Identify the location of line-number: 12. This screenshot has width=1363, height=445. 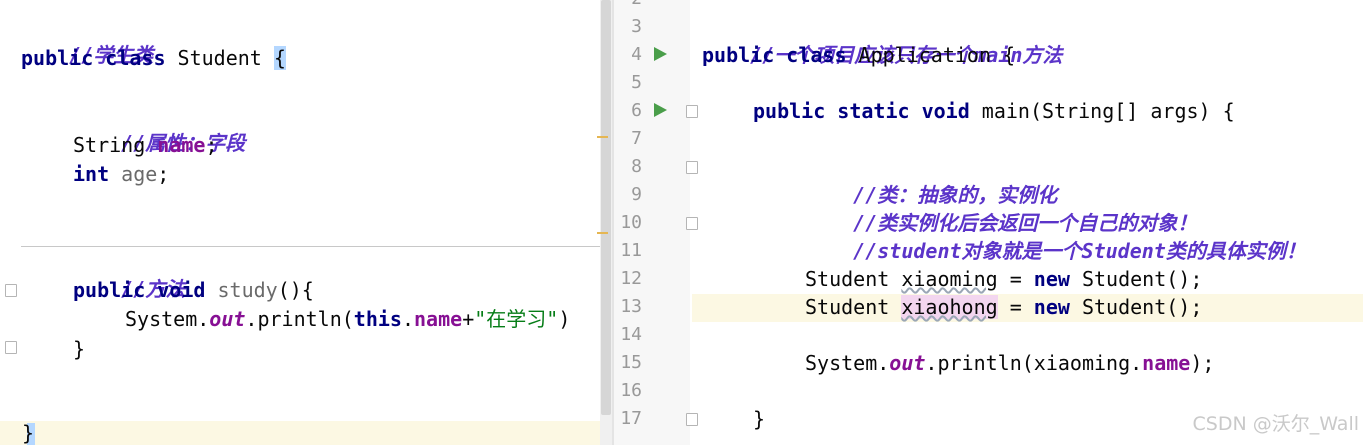
(628, 279).